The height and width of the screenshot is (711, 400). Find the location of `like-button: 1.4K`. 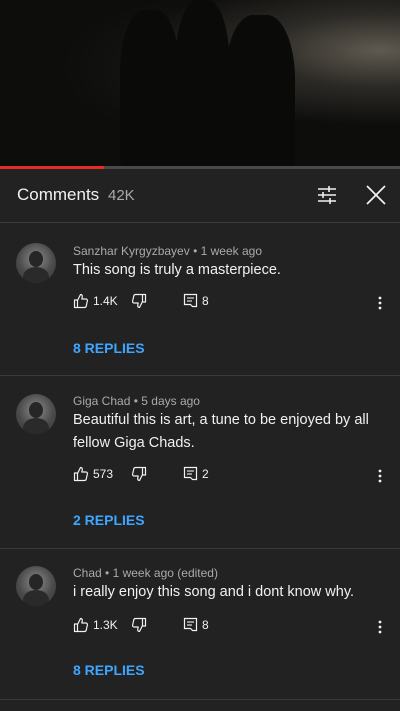

like-button: 1.4K is located at coordinates (95, 301).